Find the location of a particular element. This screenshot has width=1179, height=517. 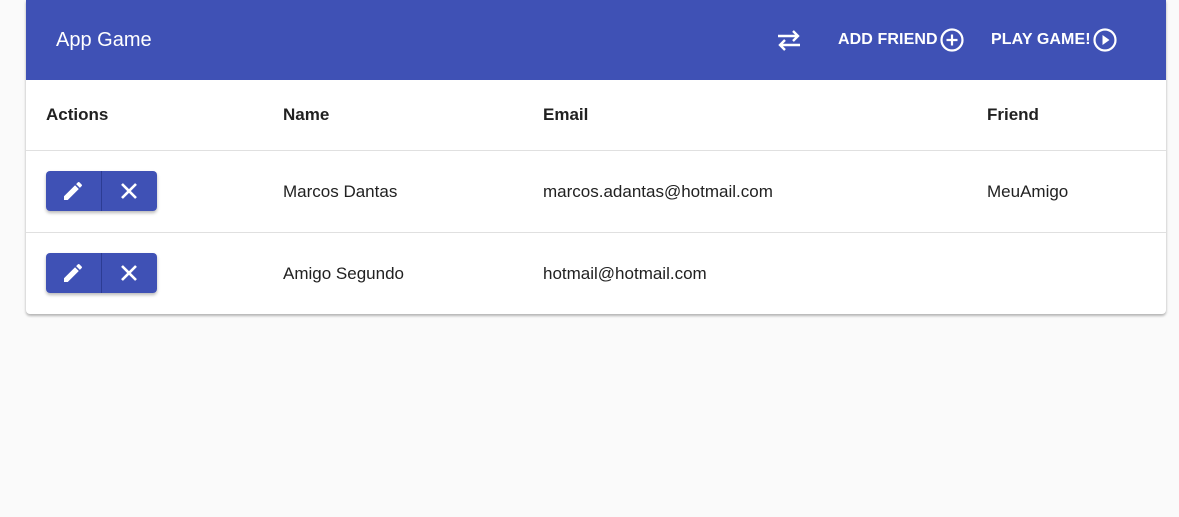

cell-name: Marcos Dantas is located at coordinates (340, 191).